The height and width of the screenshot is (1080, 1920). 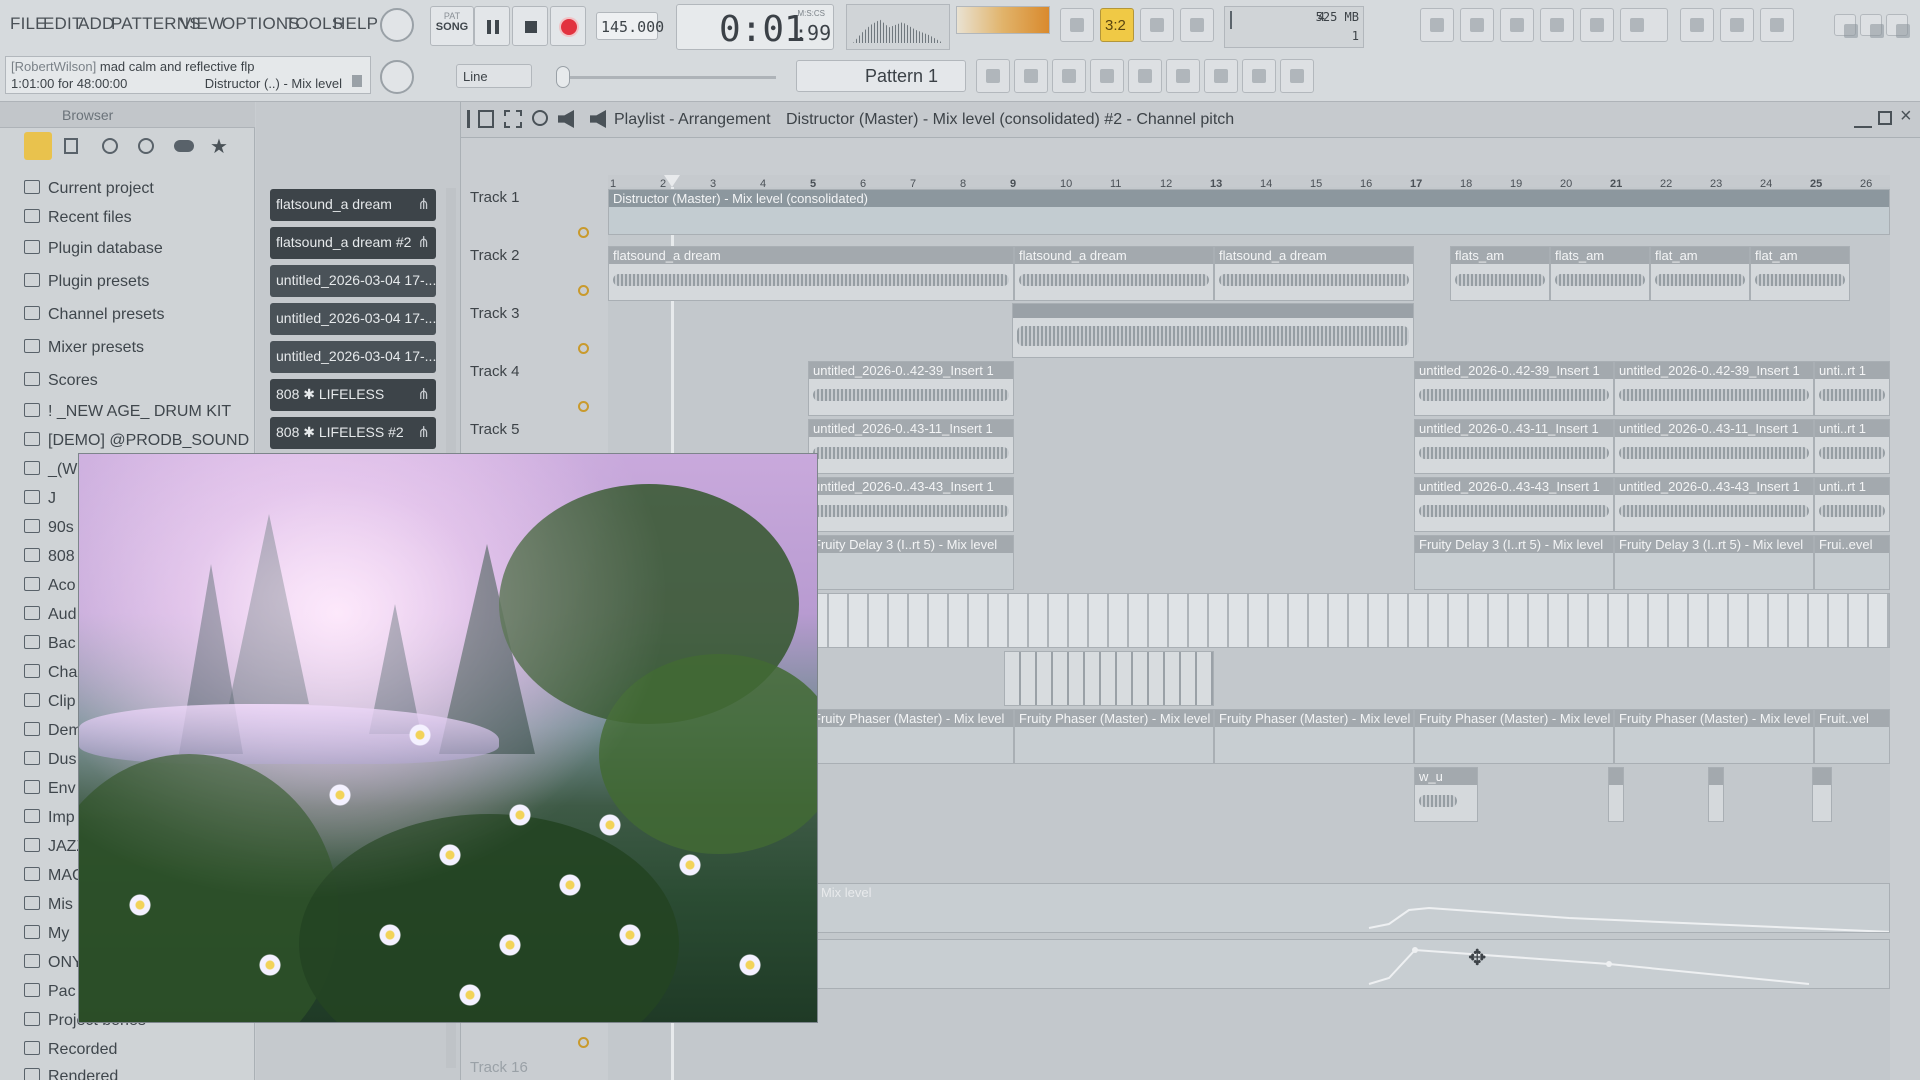 What do you see at coordinates (568, 26) in the screenshot?
I see `record-button` at bounding box center [568, 26].